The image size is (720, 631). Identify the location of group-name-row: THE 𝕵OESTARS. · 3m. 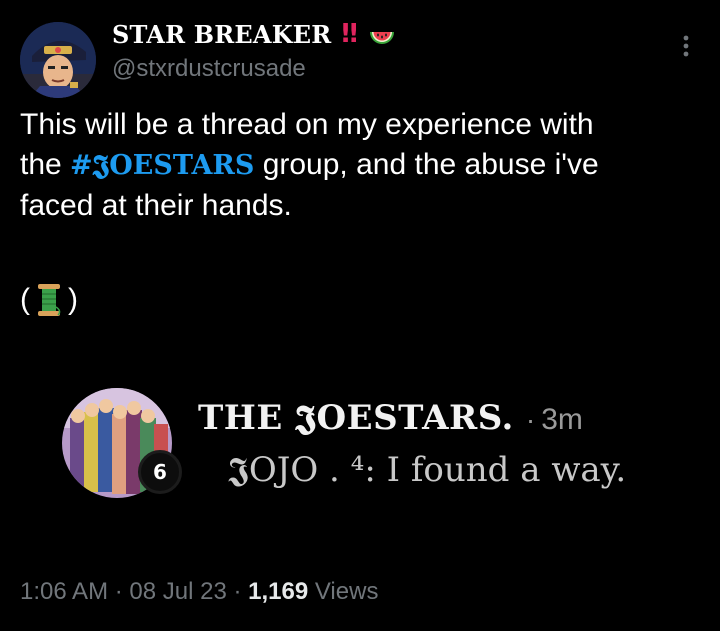
(390, 418).